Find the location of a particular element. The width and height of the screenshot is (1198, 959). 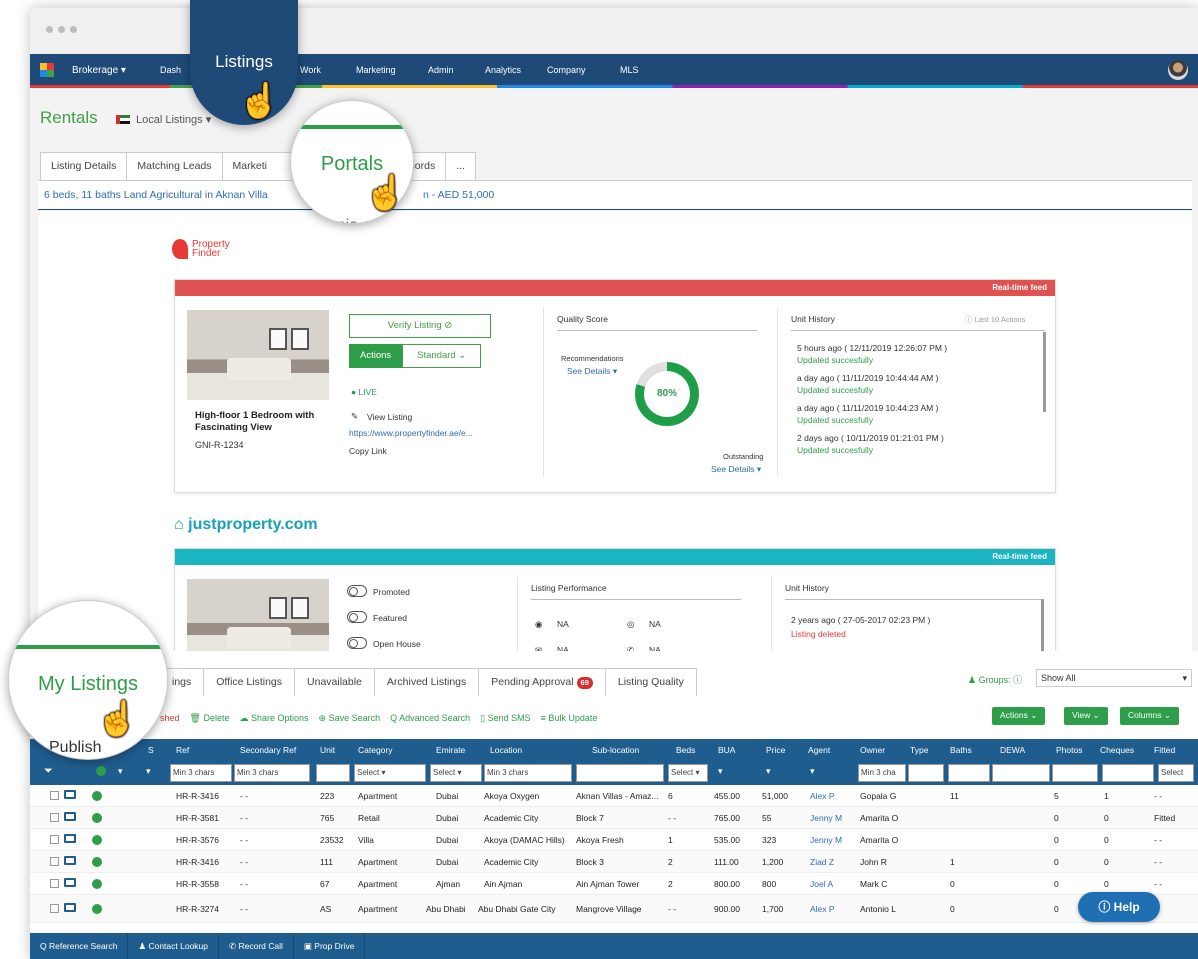

type-filter-input is located at coordinates (926, 773).